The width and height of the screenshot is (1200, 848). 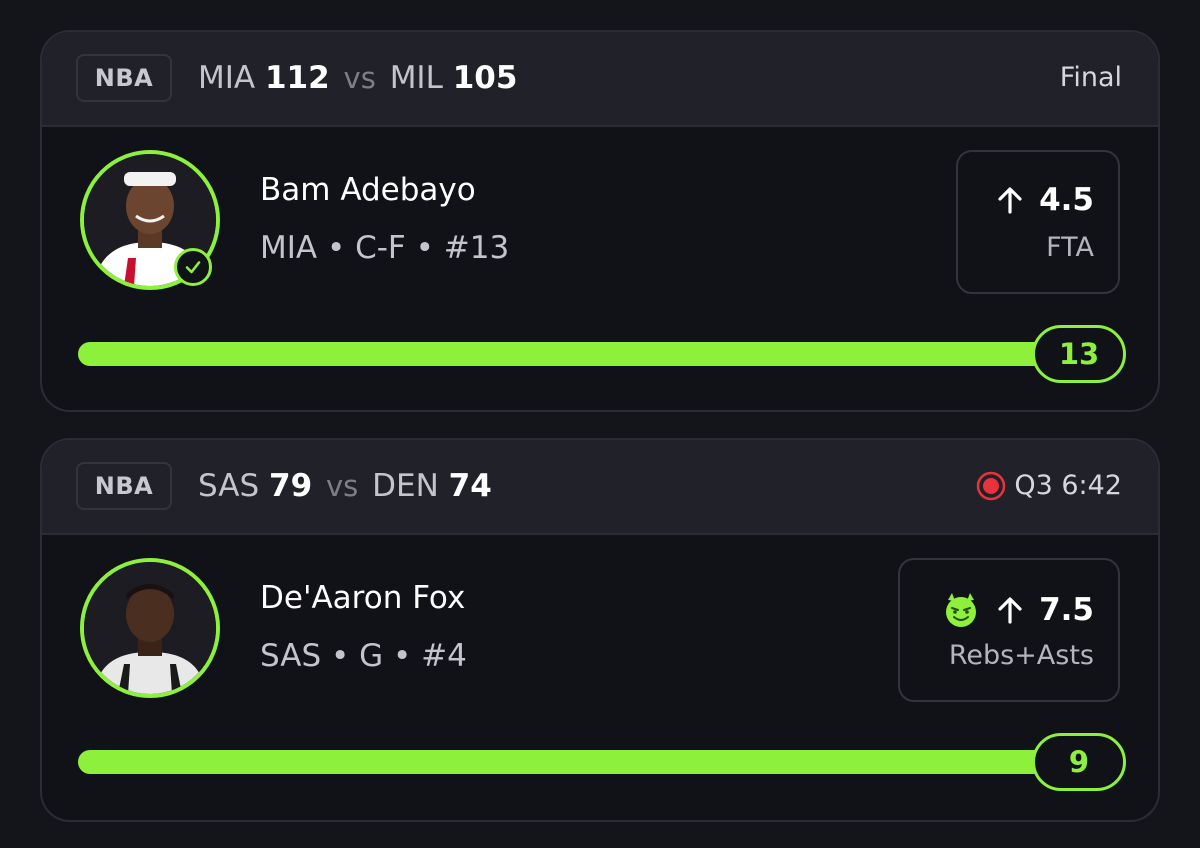 What do you see at coordinates (600, 79) in the screenshot?
I see `game-header: NBA MIA 112 vs MIL 105 Final` at bounding box center [600, 79].